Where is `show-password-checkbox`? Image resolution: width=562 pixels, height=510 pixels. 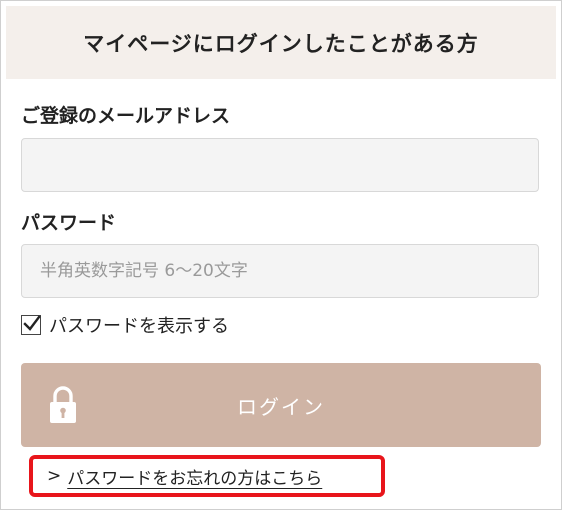
show-password-checkbox is located at coordinates (31, 325).